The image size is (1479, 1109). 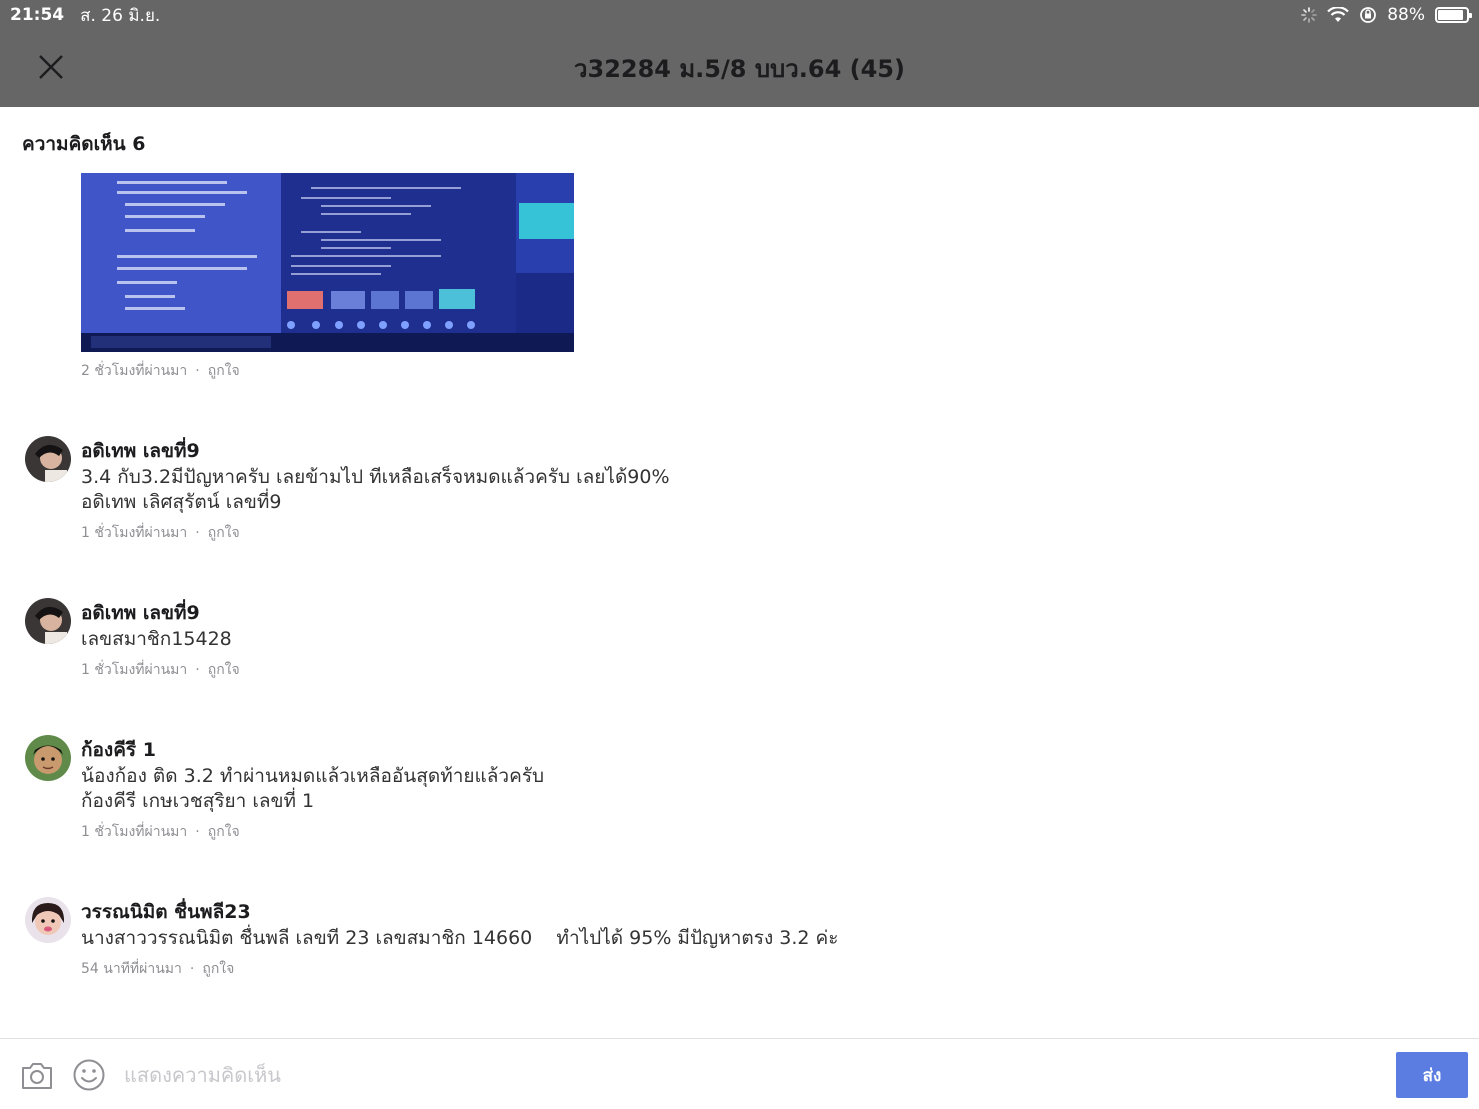 I want to click on page-title: ว32284 ม.5/8 บบว.64 (45), so click(x=739, y=69).